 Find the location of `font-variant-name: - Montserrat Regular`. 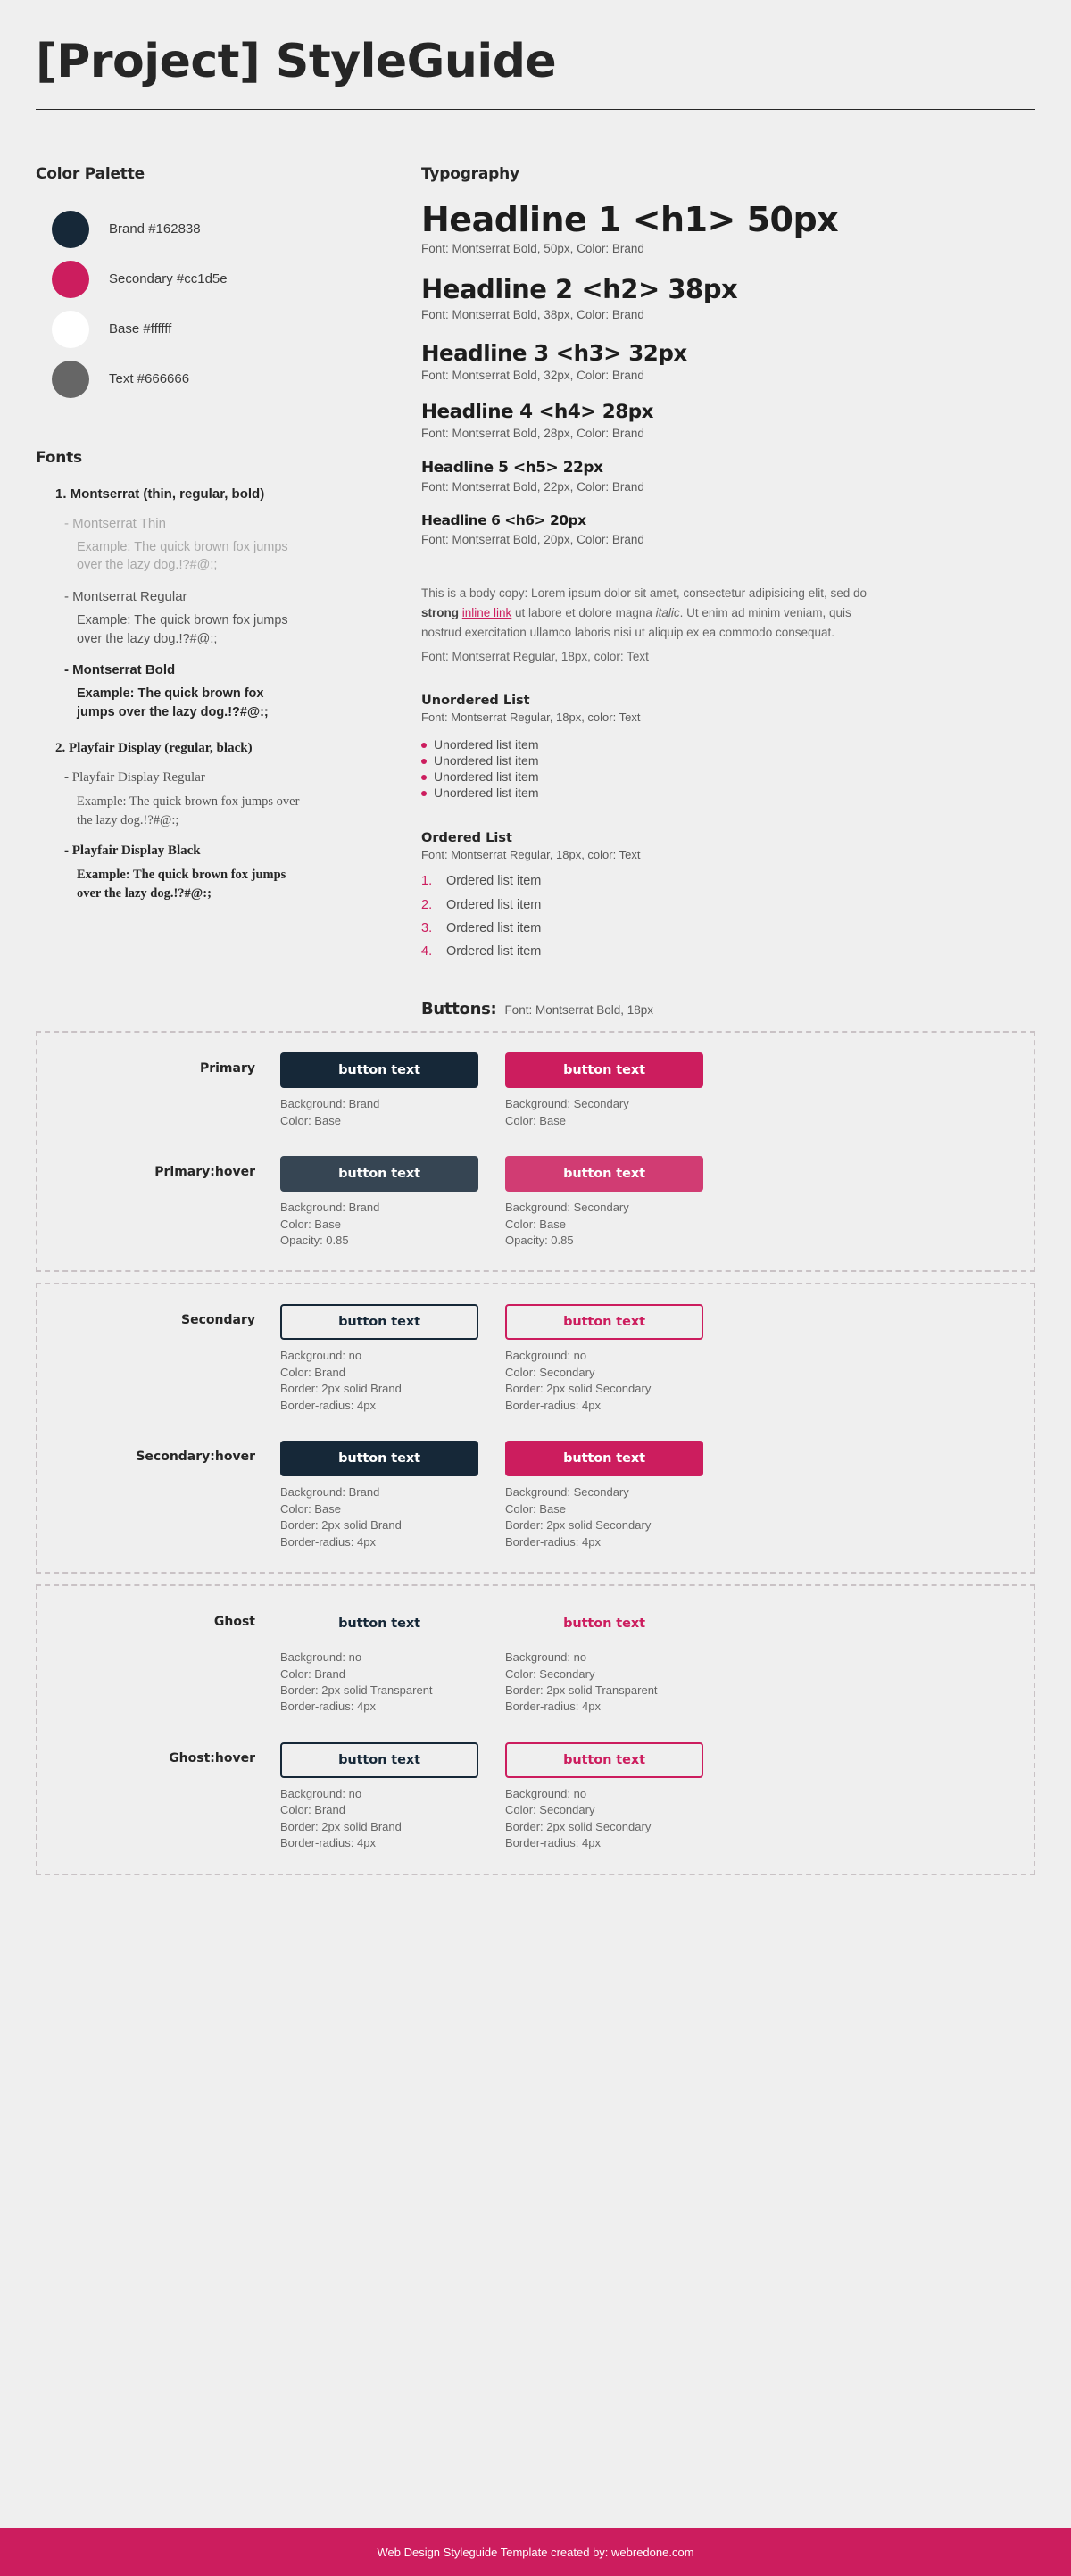

font-variant-name: - Montserrat Regular is located at coordinates (125, 596).